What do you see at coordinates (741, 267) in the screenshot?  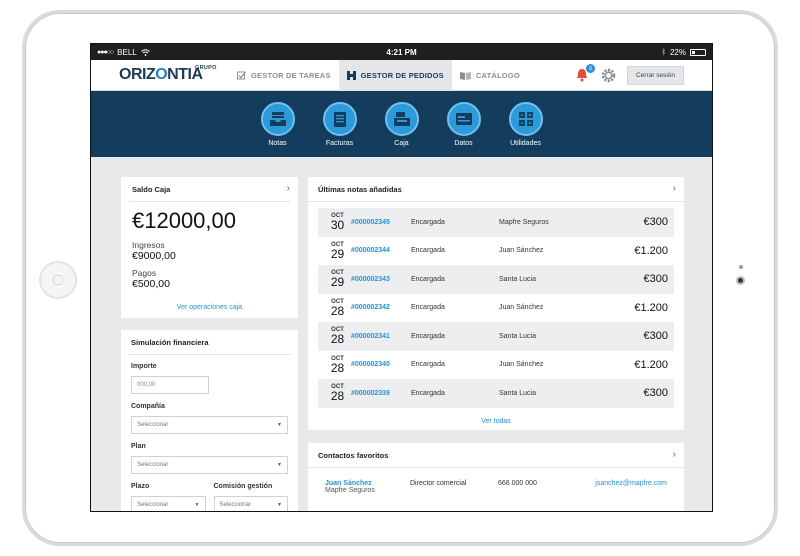 I see `sensor-icon` at bounding box center [741, 267].